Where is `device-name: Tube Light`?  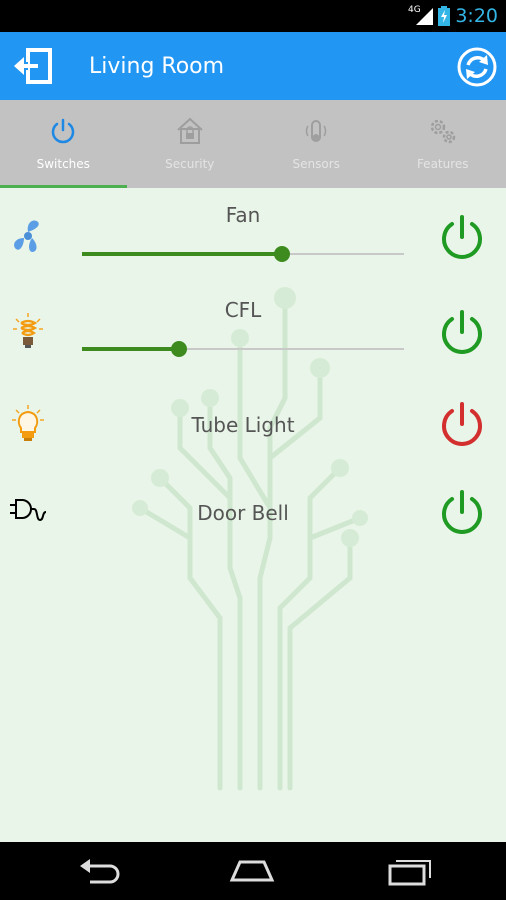 device-name: Tube Light is located at coordinates (243, 425).